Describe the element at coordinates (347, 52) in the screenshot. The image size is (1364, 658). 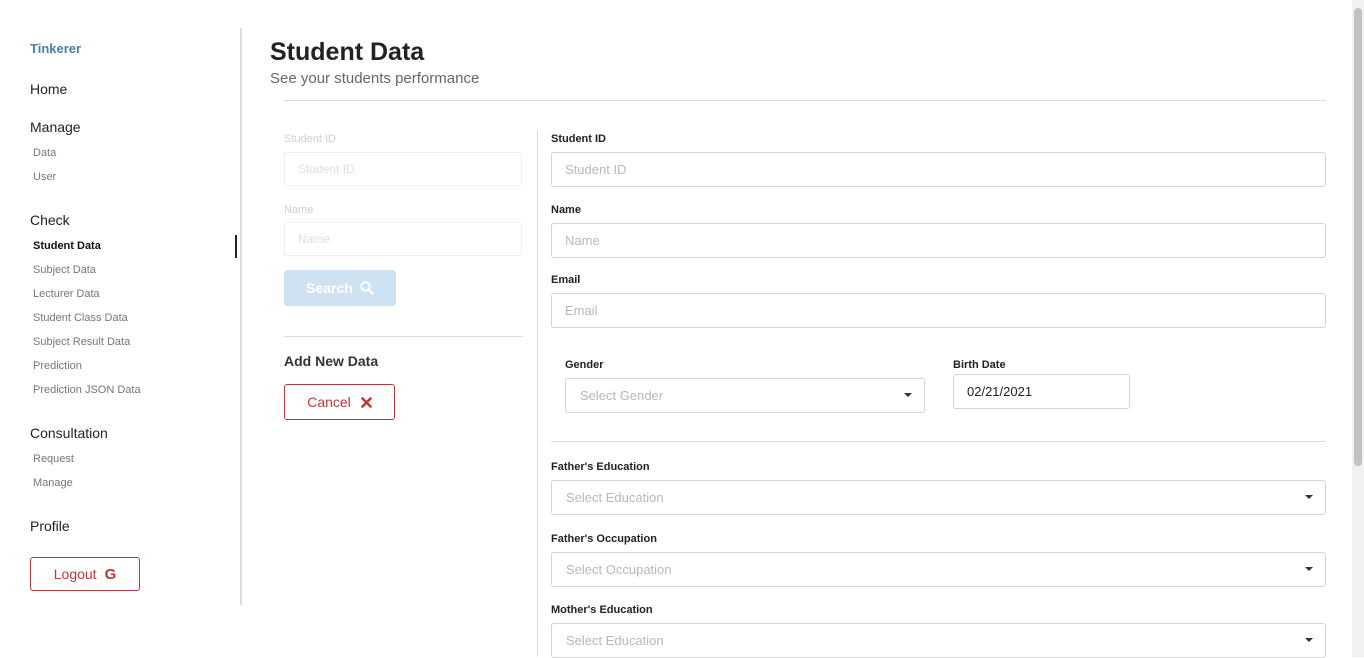
I see `page-title: Student Data` at that location.